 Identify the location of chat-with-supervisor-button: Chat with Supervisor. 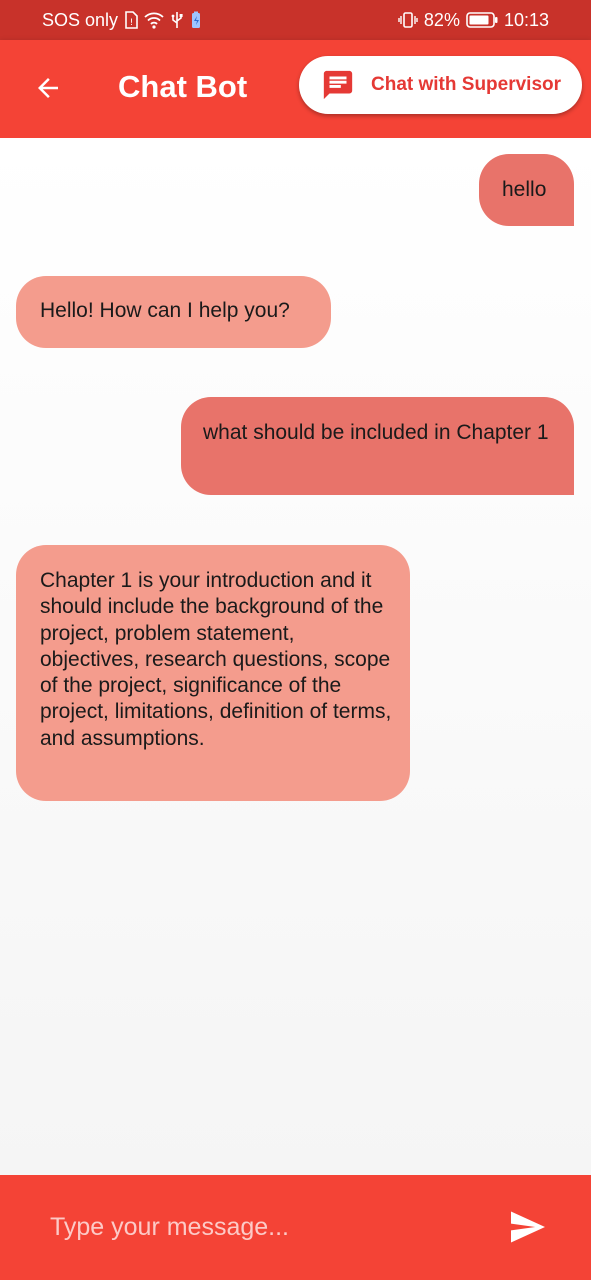
(440, 85).